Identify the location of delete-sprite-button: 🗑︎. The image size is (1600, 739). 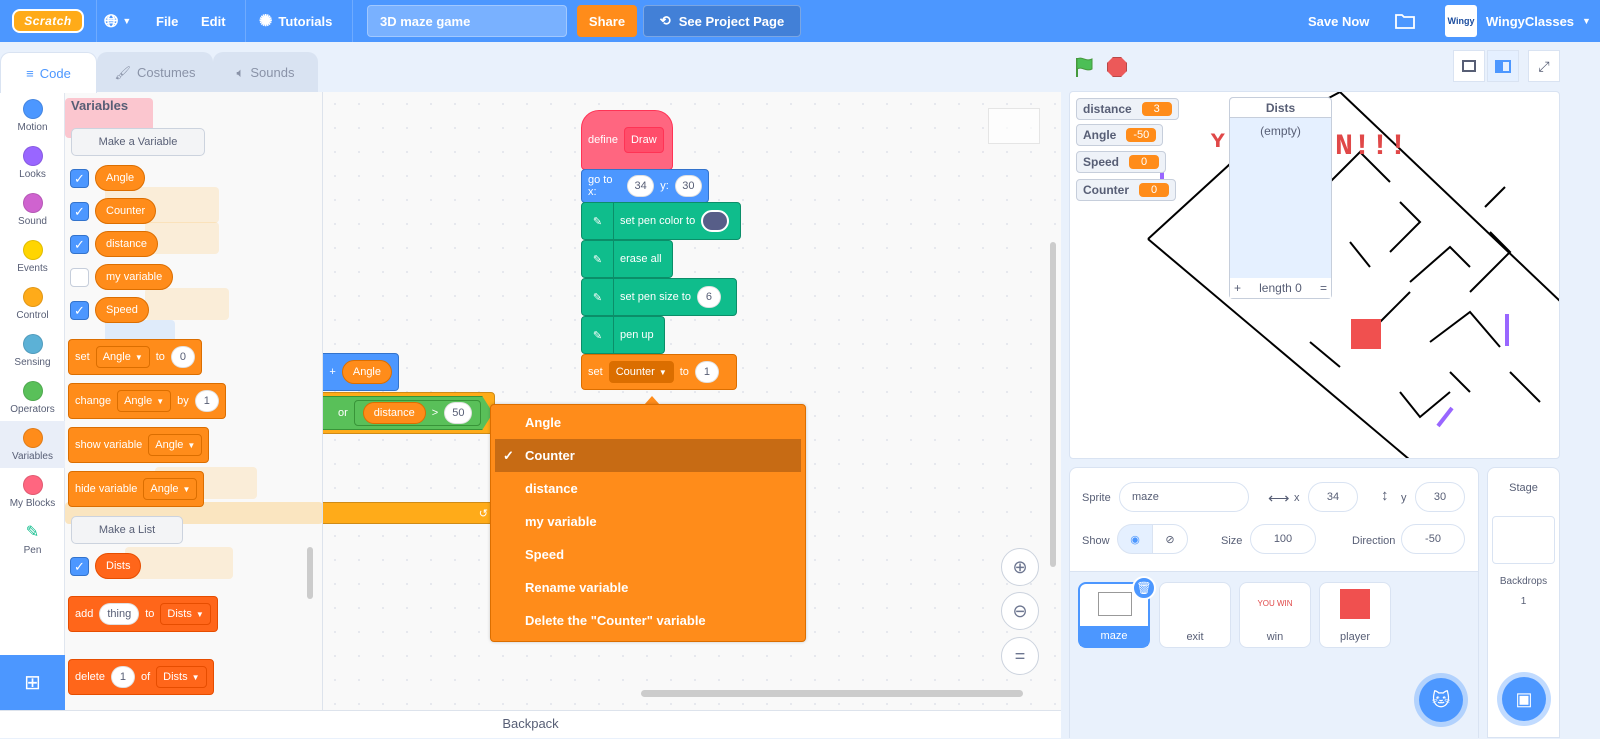
(1144, 588).